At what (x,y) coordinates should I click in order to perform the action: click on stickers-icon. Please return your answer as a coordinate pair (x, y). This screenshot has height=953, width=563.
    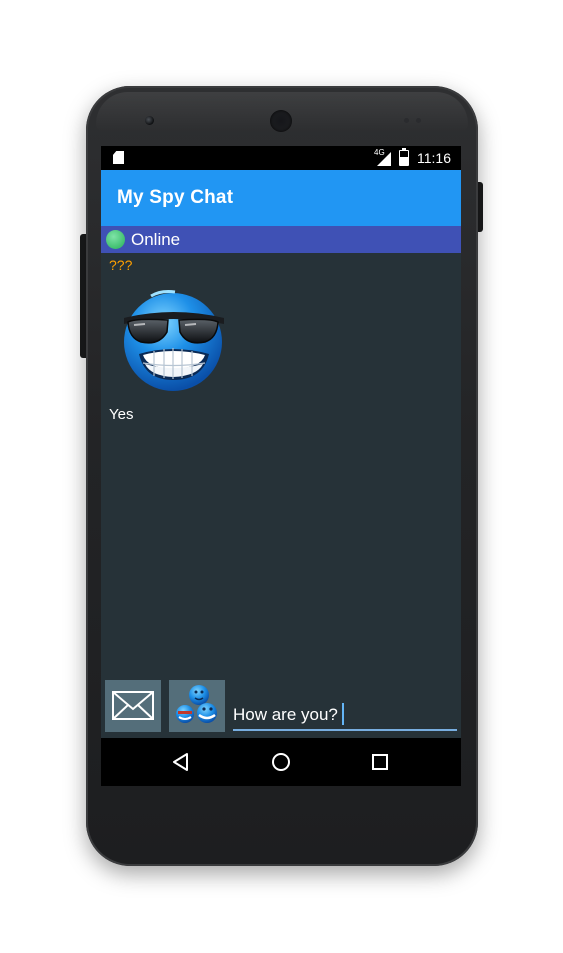
    Looking at the image, I should click on (196, 704).